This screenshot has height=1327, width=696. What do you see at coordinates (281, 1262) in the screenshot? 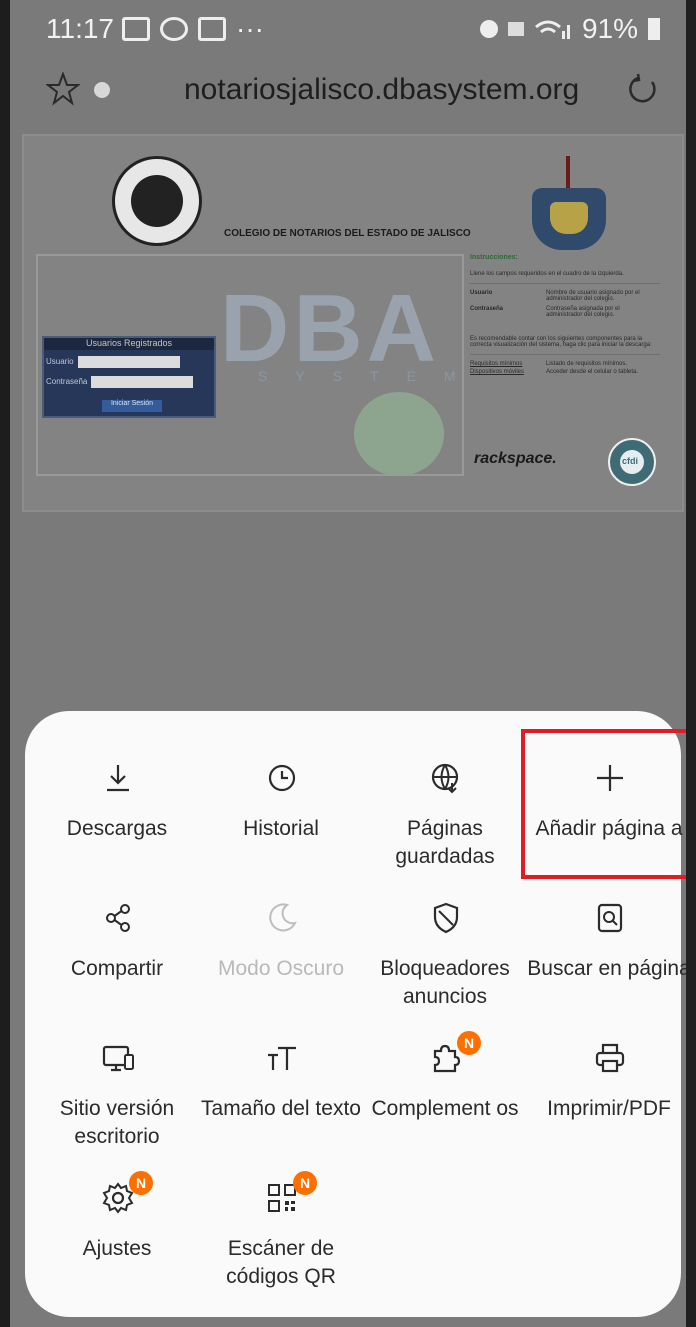
I see `menu-label-escaner-qr: Escáner de códigos QR` at bounding box center [281, 1262].